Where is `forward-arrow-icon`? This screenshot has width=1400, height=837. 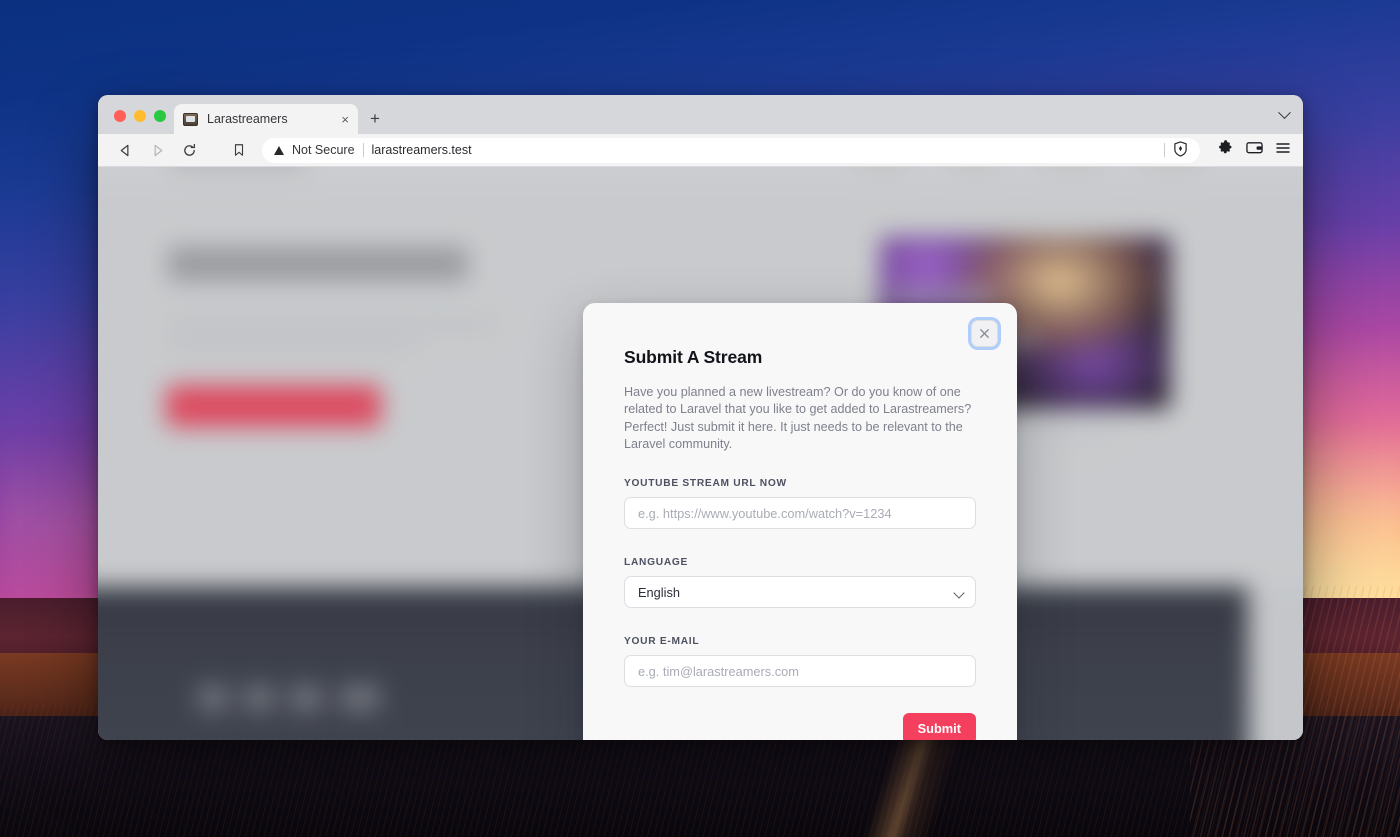
forward-arrow-icon is located at coordinates (157, 150).